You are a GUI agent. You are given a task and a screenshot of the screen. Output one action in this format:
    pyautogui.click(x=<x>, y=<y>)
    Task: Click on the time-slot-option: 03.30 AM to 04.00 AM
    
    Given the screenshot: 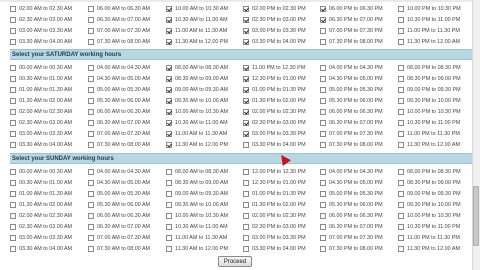 What is the action you would take?
    pyautogui.click(x=41, y=248)
    